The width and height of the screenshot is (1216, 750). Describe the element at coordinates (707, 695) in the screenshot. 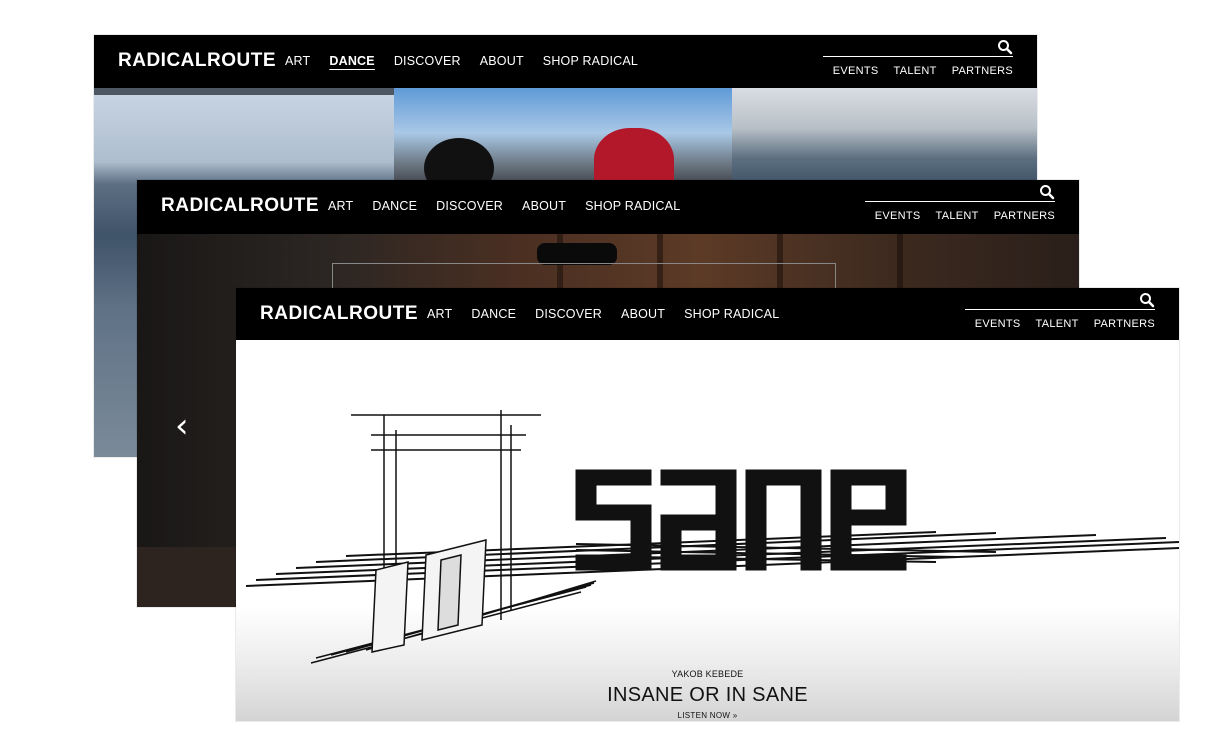

I see `hero-title: INSANE OR IN SANE` at that location.